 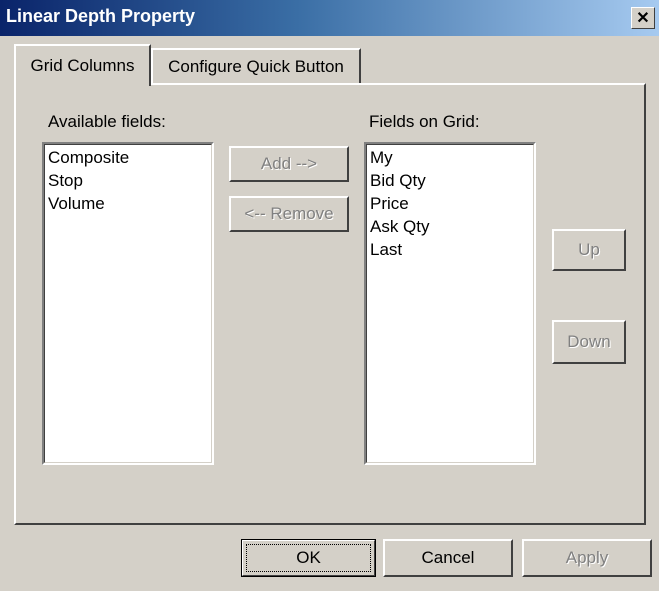 I want to click on close-icon: ✕, so click(x=643, y=18).